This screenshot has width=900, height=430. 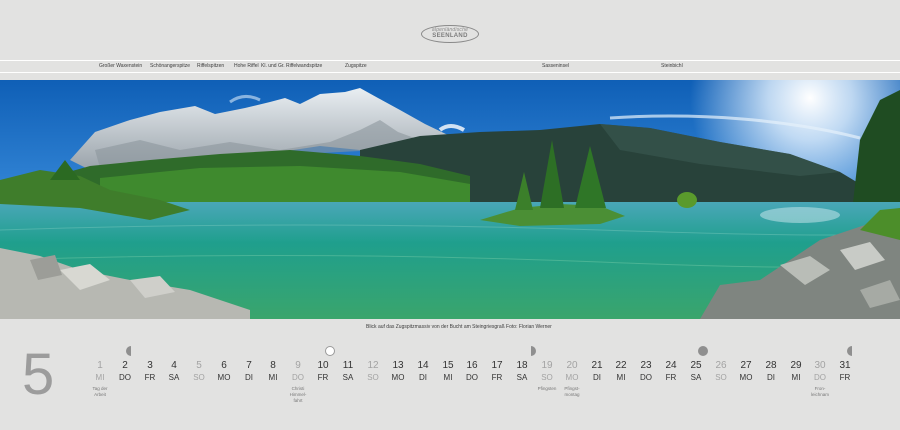 What do you see at coordinates (597, 365) in the screenshot?
I see `day-number: 21` at bounding box center [597, 365].